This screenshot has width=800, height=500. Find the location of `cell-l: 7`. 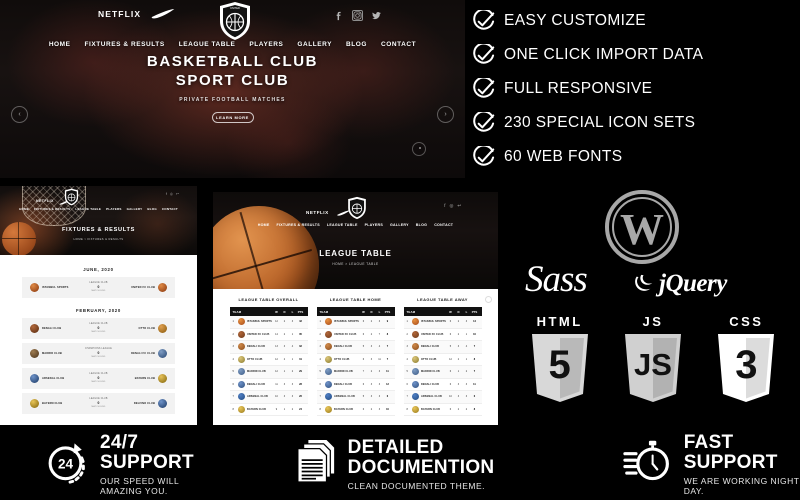

cell-l: 7 is located at coordinates (379, 334).